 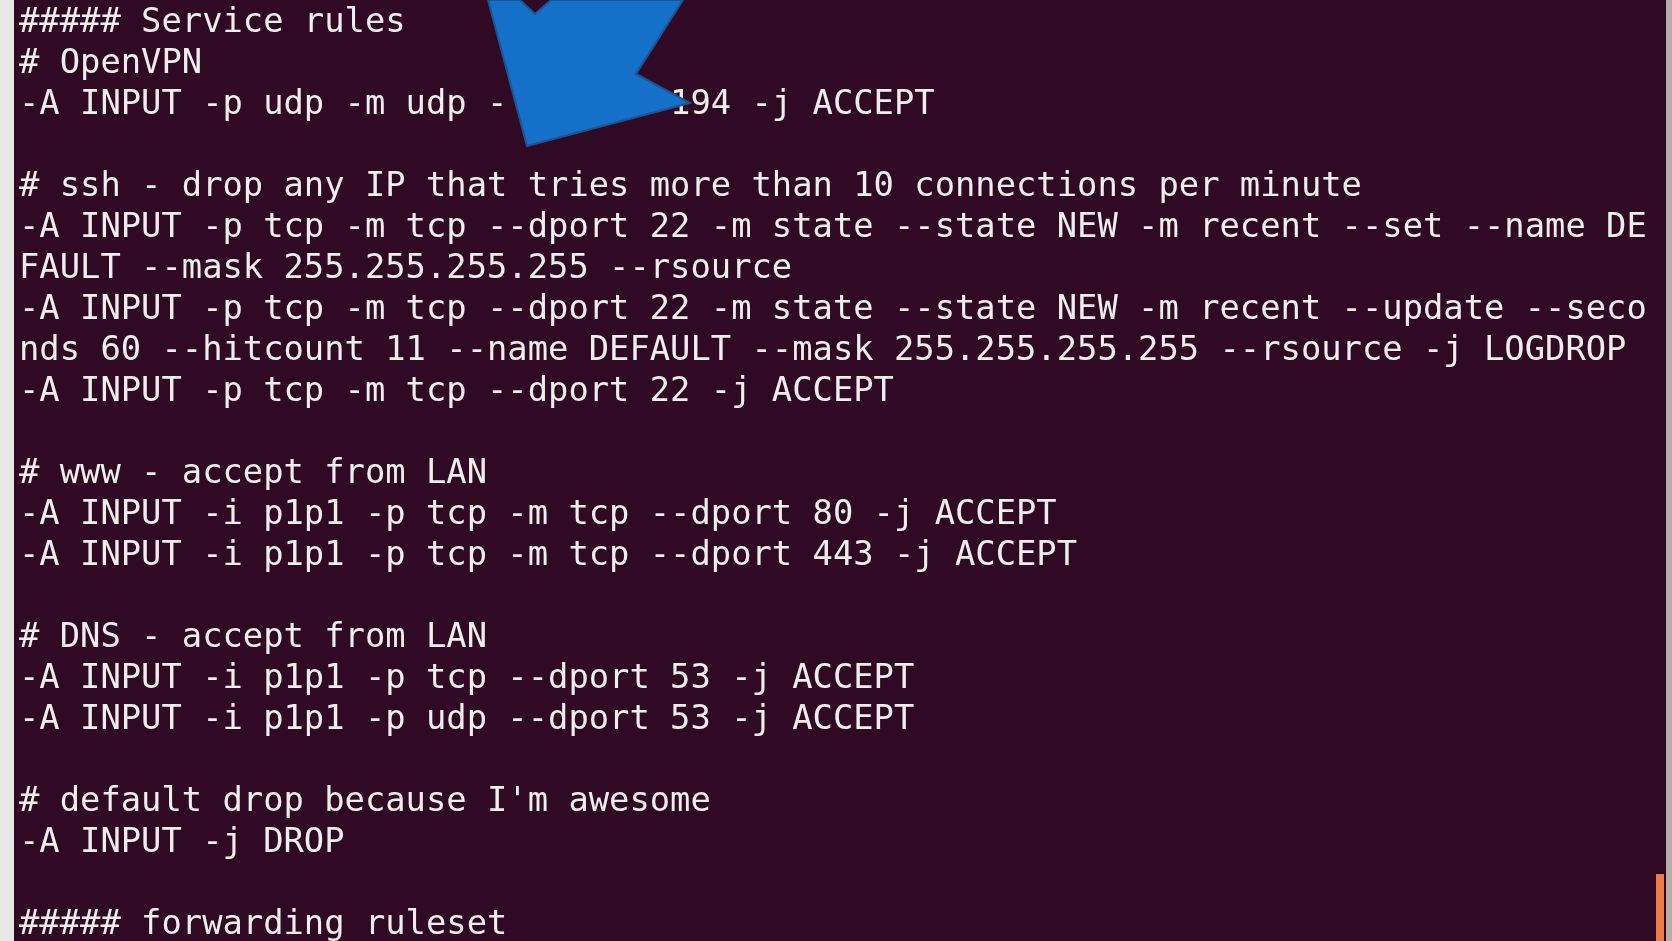 I want to click on code-line: -A INPUT -i p1p1 -p tcp --dport 53 -j ACCEPT, so click(x=467, y=676).